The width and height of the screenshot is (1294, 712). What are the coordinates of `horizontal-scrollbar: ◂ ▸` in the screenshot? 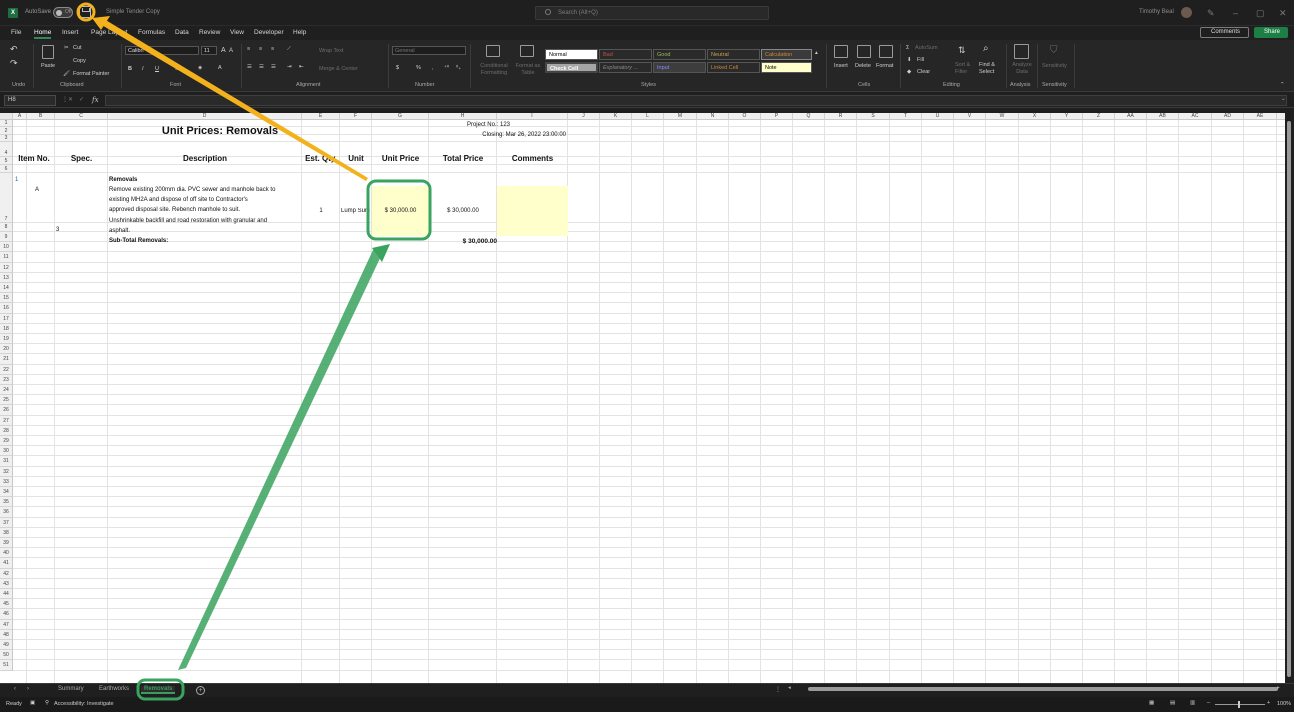 It's located at (1035, 689).